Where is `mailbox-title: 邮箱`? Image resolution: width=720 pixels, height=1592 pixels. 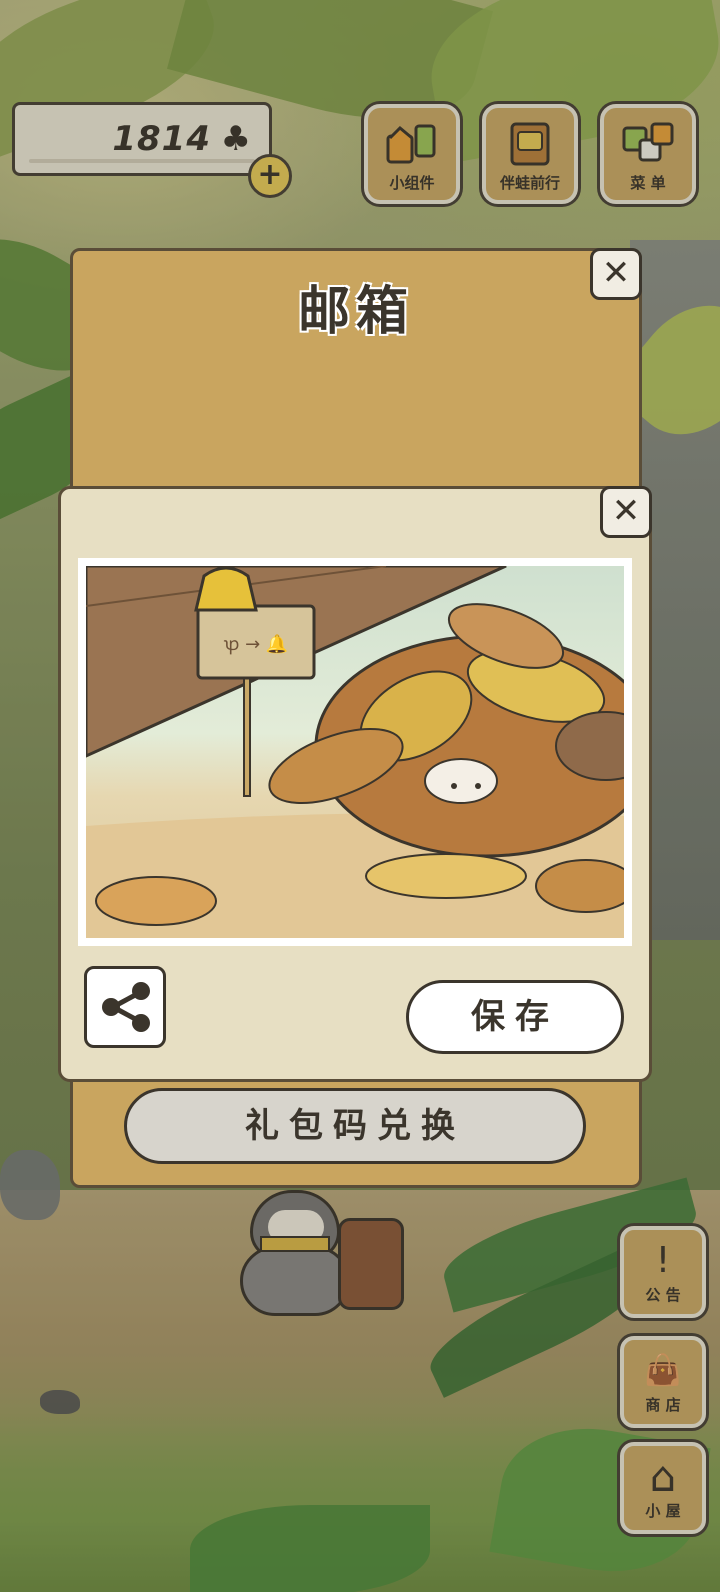 mailbox-title: 邮箱 is located at coordinates (355, 312).